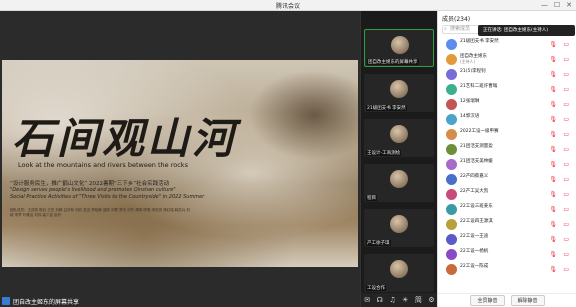 Image resolution: width=576 pixels, height=307 pixels. What do you see at coordinates (526, 30) in the screenshot?
I see `speaking-indicator: 正在讲话: 团自改主姬东(主持人)` at bounding box center [526, 30].